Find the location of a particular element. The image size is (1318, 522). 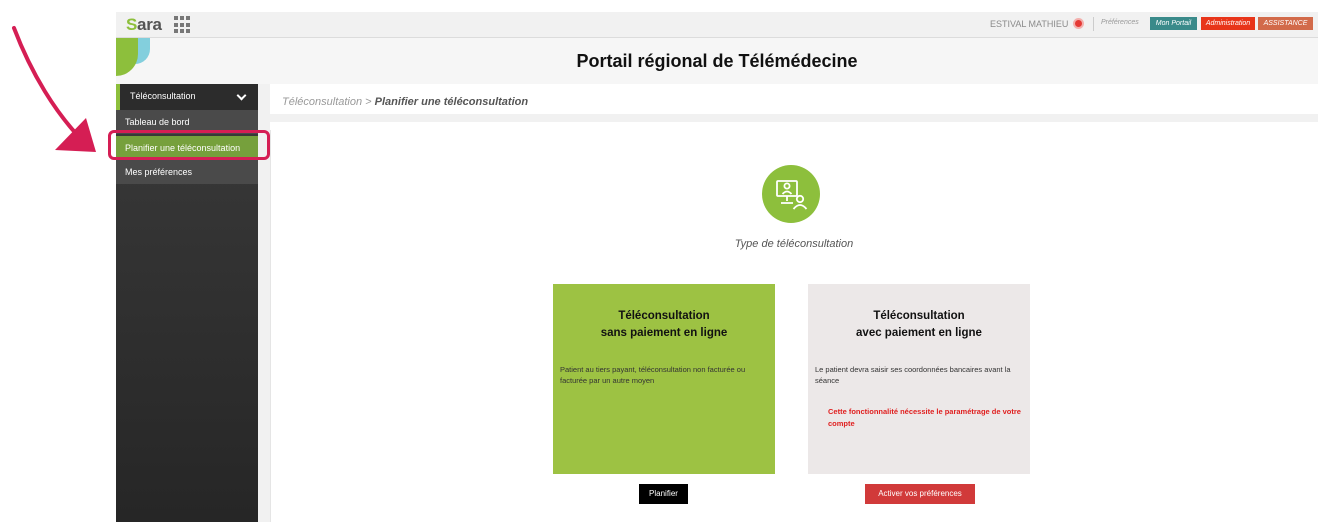

type-label: Type de téléconsultation is located at coordinates (794, 244).